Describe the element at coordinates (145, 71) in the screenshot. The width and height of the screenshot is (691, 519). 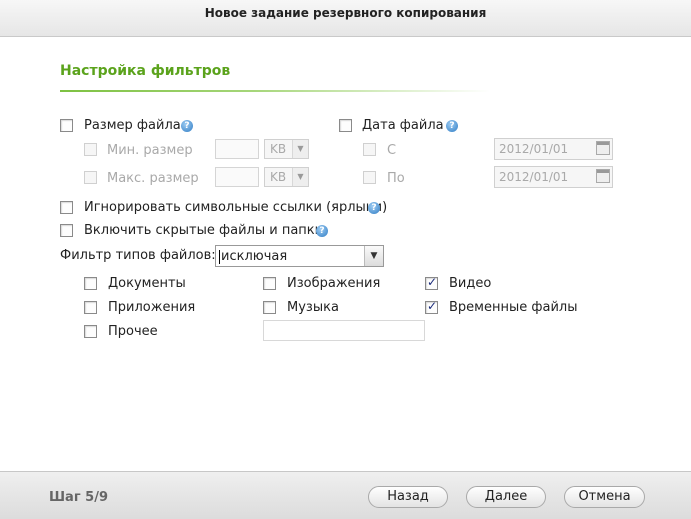
I see `section-title: Настройка фильтров` at that location.